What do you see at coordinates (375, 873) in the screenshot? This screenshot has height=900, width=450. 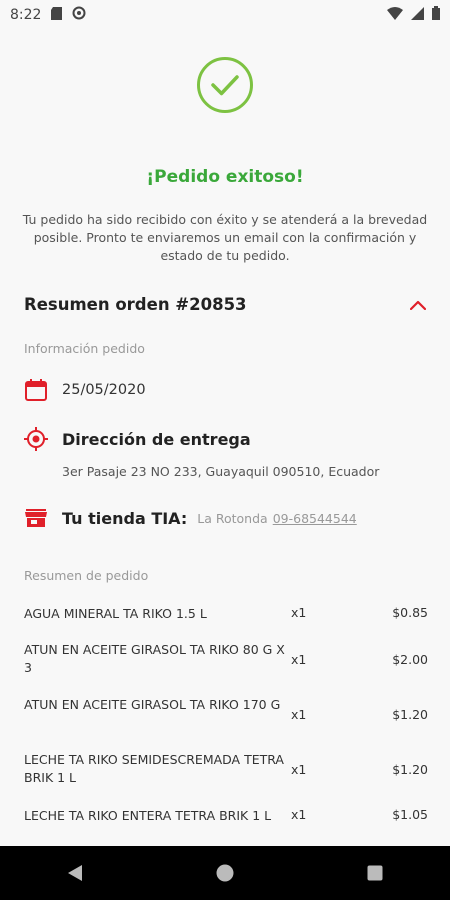 I see `recents-icon` at bounding box center [375, 873].